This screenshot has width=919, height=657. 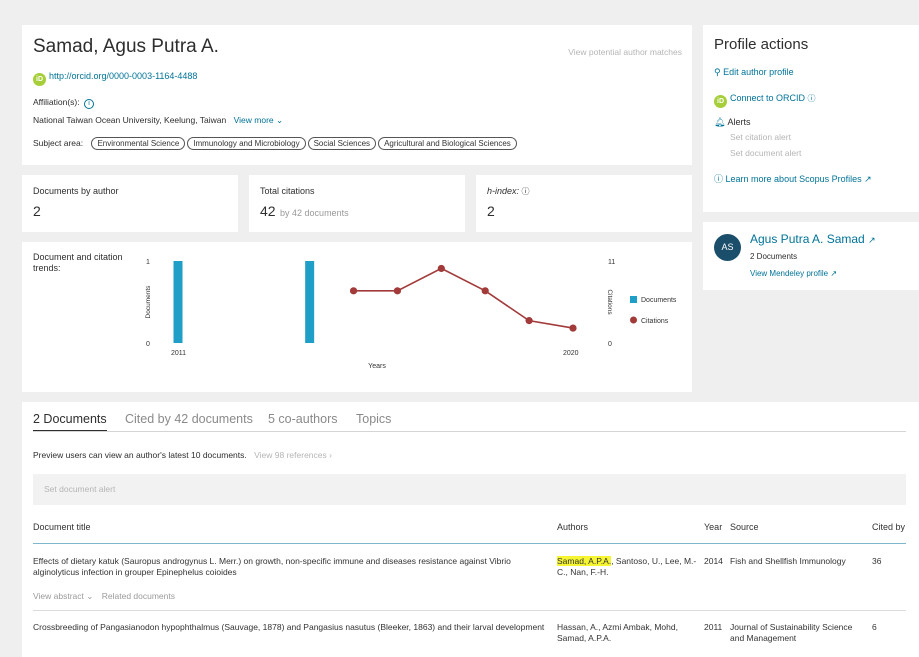 I want to click on potential-matches-link: View potential author matches, so click(x=625, y=52).